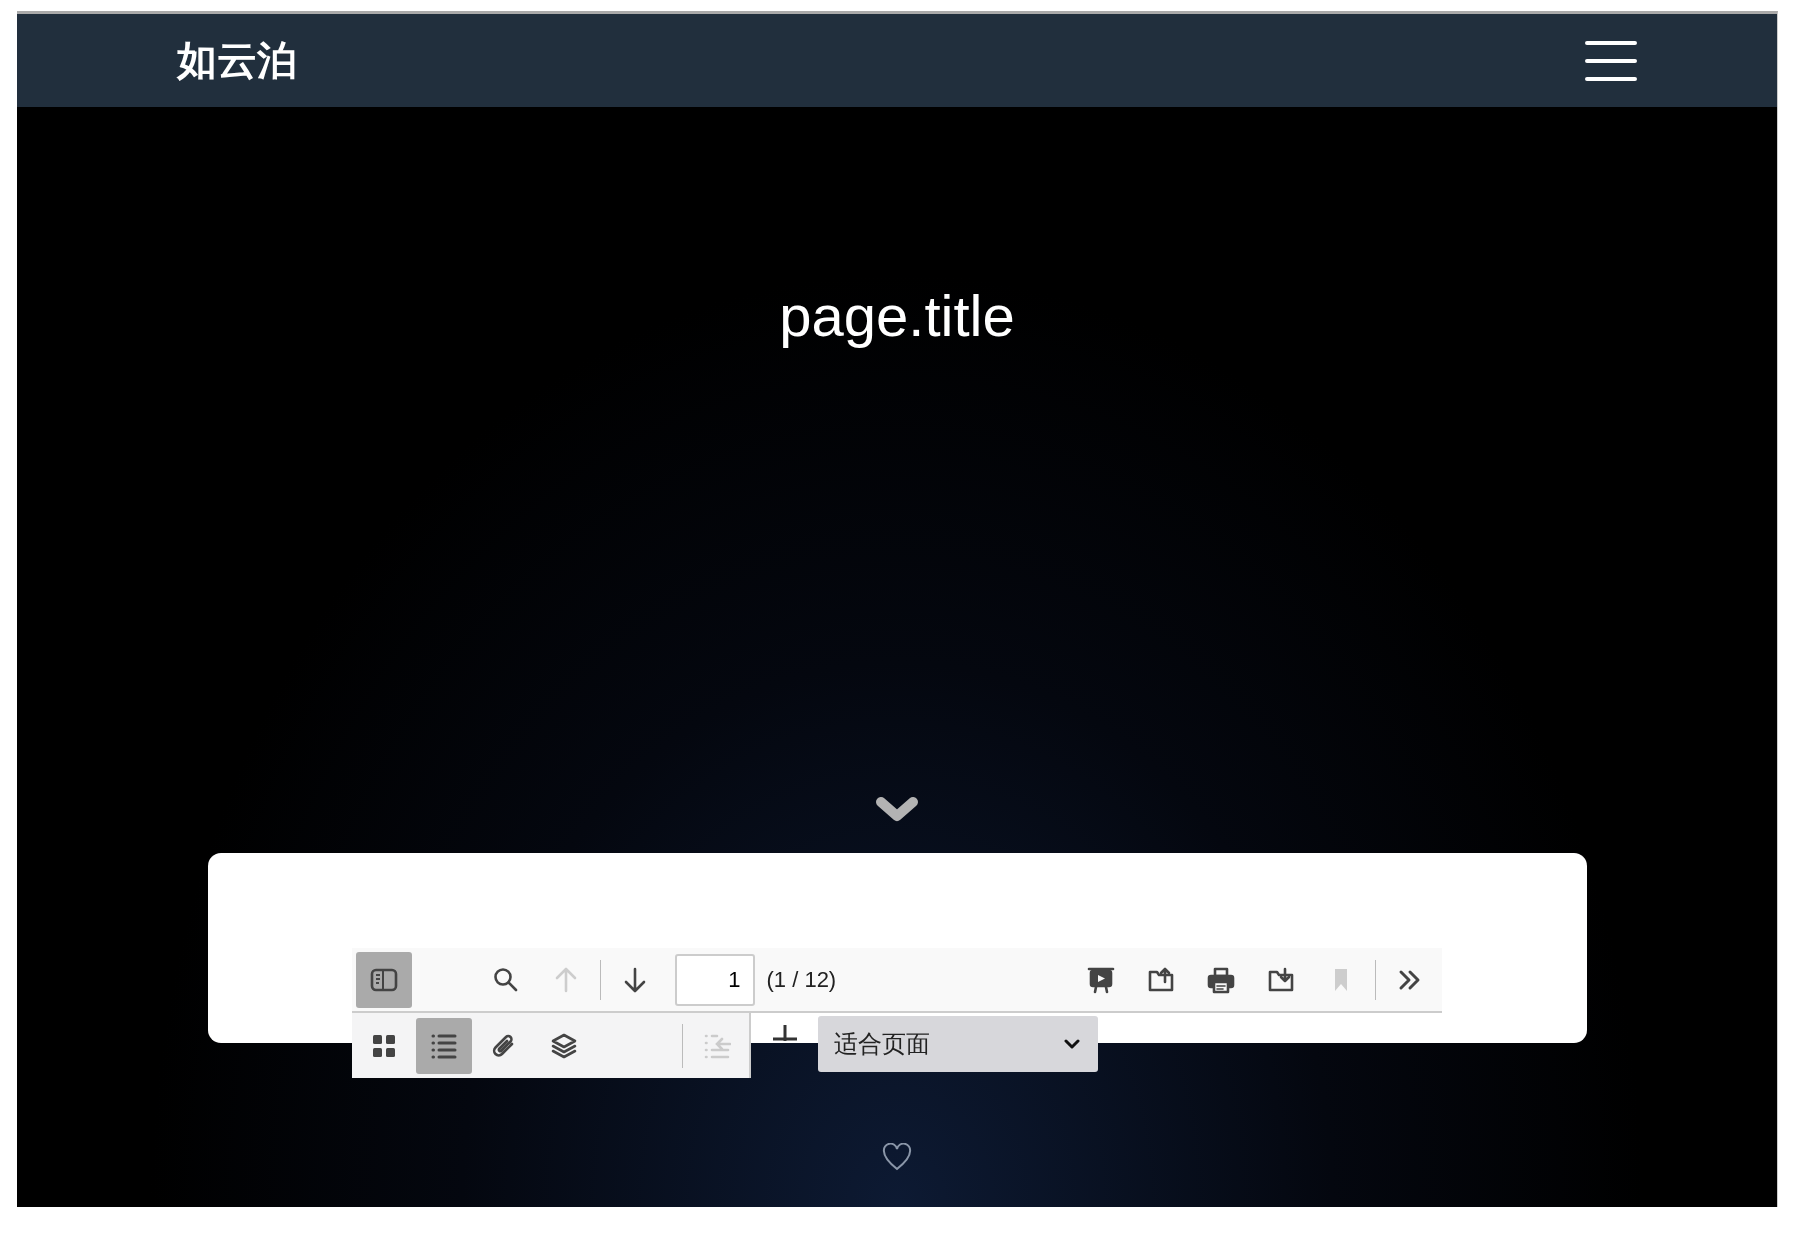 The height and width of the screenshot is (1241, 1817). I want to click on folder-upload-icon, so click(1160, 979).